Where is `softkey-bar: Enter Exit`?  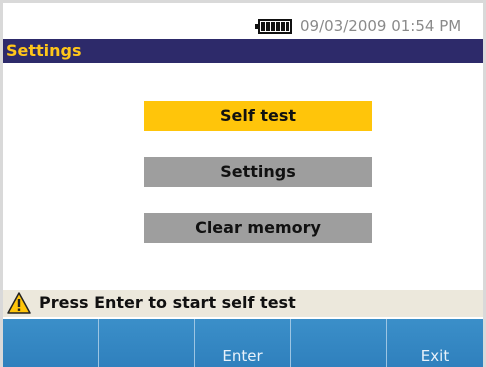
softkey-bar: Enter Exit is located at coordinates (243, 343).